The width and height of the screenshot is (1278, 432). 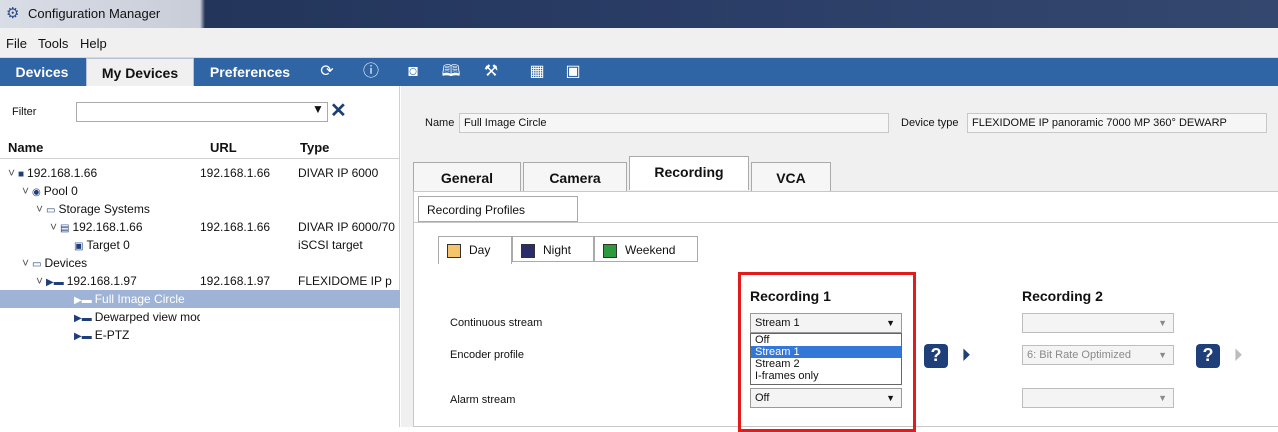 I want to click on tree-name-cell: ▶▬ Dewarped view mode, so click(x=132, y=318).